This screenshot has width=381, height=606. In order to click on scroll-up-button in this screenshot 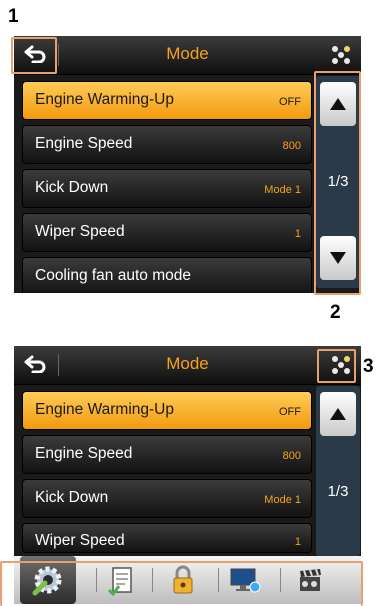, I will do `click(338, 414)`.